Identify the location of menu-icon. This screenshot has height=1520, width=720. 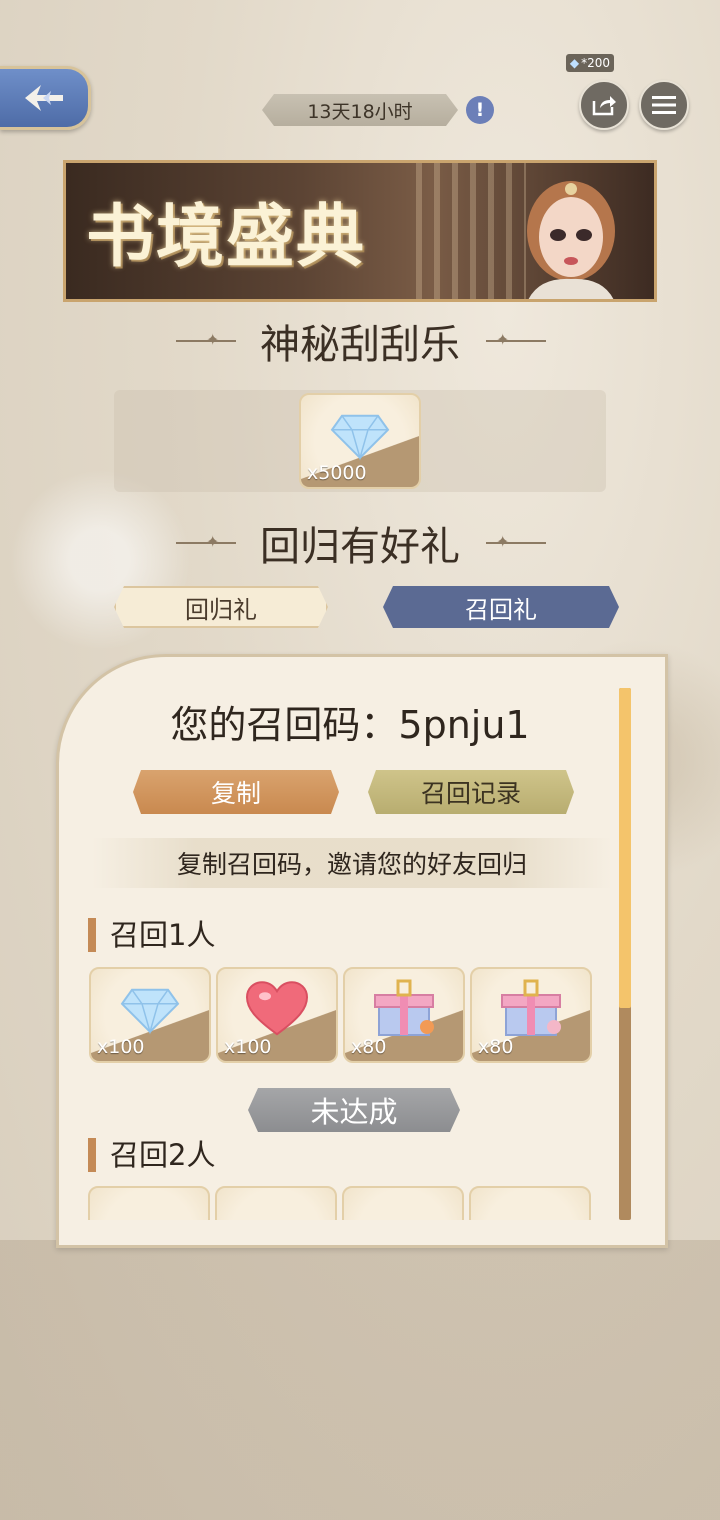
(664, 105).